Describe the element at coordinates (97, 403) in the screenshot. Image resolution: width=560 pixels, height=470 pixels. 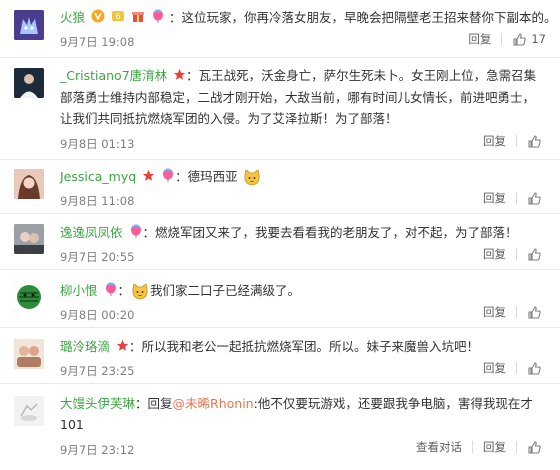
I see `username-link: 大馒头伊芙琳` at that location.